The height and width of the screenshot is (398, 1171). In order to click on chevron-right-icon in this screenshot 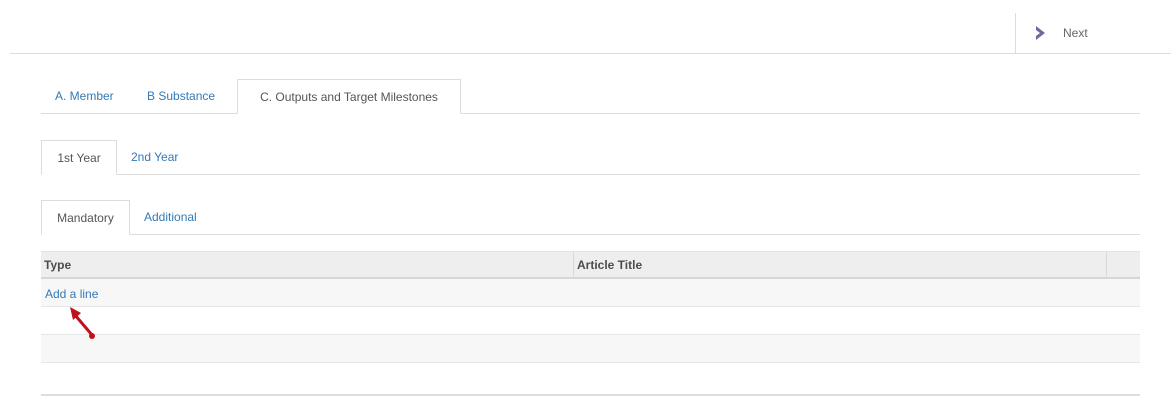, I will do `click(1040, 33)`.